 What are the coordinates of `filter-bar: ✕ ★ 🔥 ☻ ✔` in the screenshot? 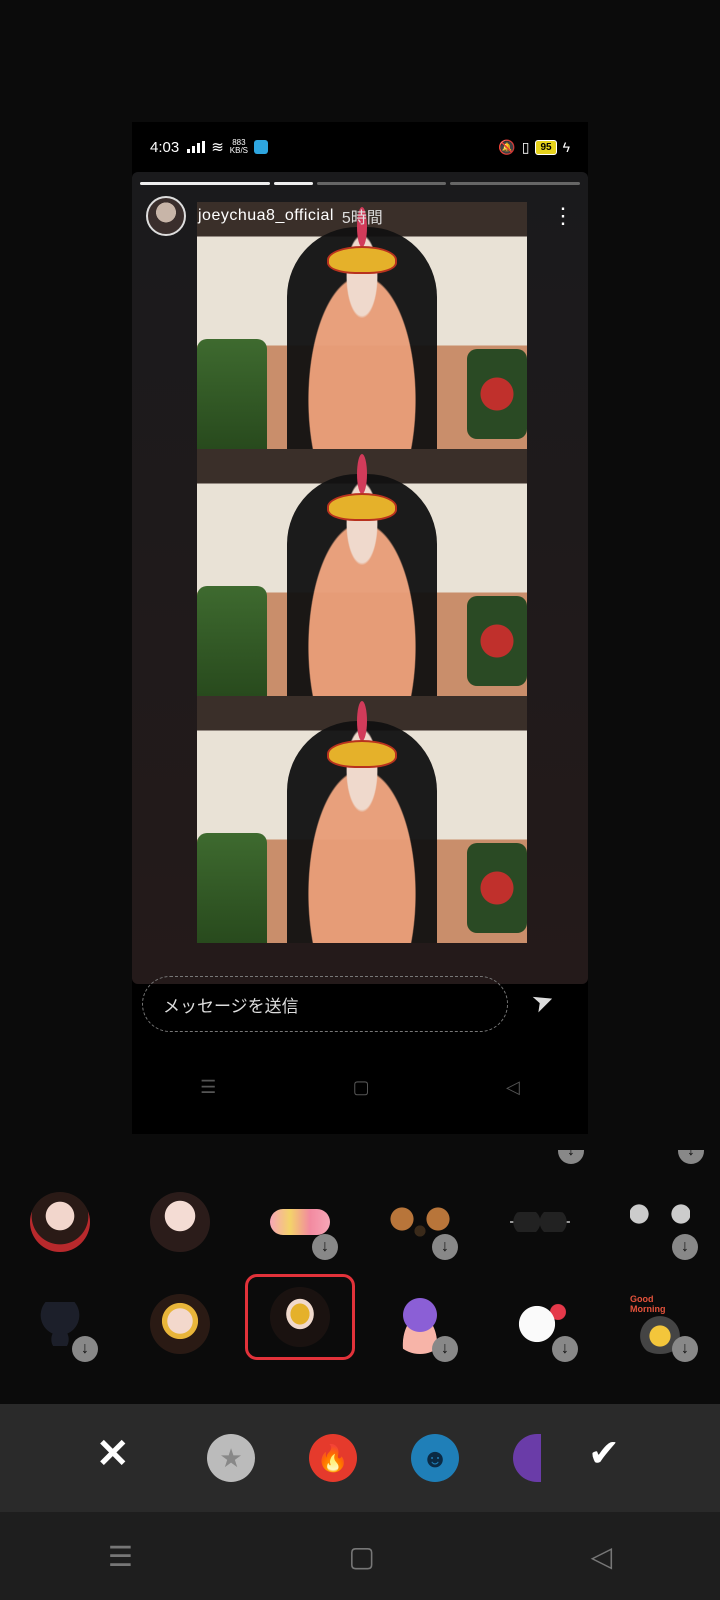 It's located at (360, 1458).